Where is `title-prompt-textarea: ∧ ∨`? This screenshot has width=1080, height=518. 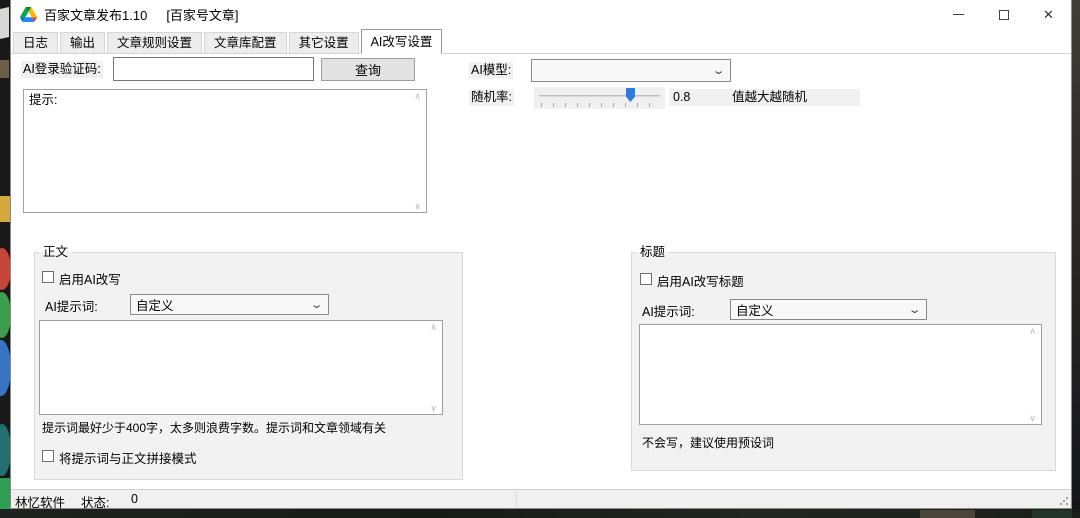
title-prompt-textarea: ∧ ∨ is located at coordinates (840, 374).